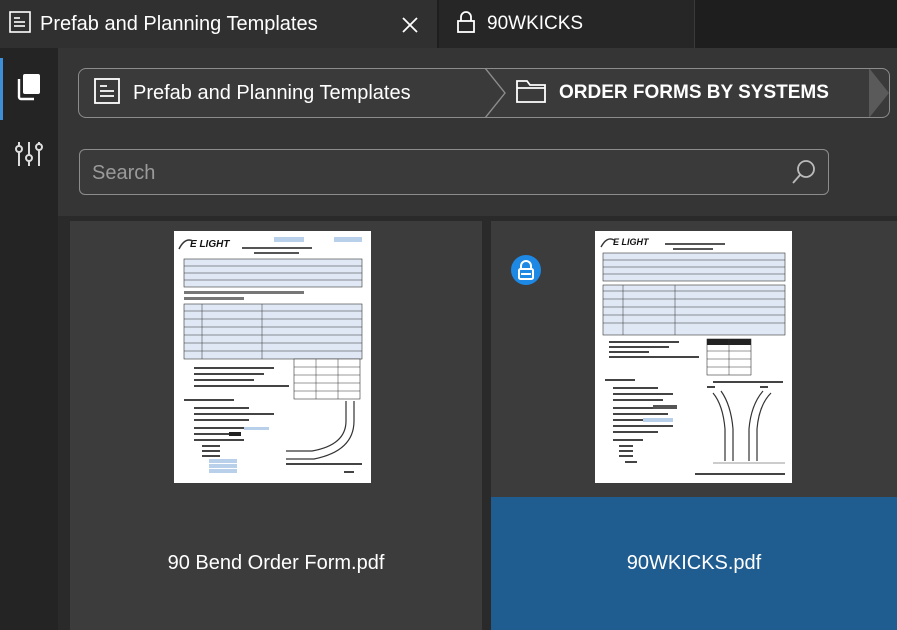 The height and width of the screenshot is (630, 897). I want to click on file-caption-area: 90 Bend Order Form.pdf, so click(276, 563).